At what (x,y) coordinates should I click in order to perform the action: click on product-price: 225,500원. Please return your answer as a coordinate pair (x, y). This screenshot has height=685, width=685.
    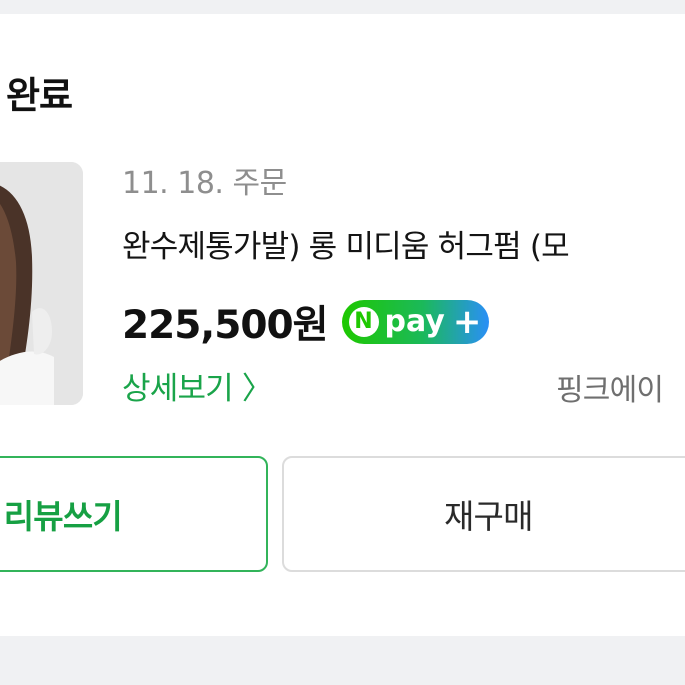
    Looking at the image, I should click on (225, 325).